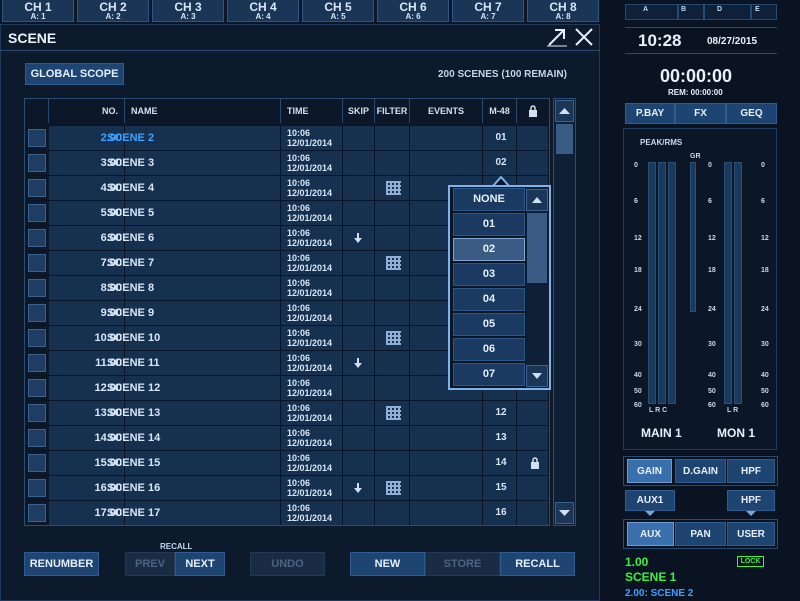  Describe the element at coordinates (501, 163) in the screenshot. I see `scene-m48: 02` at that location.